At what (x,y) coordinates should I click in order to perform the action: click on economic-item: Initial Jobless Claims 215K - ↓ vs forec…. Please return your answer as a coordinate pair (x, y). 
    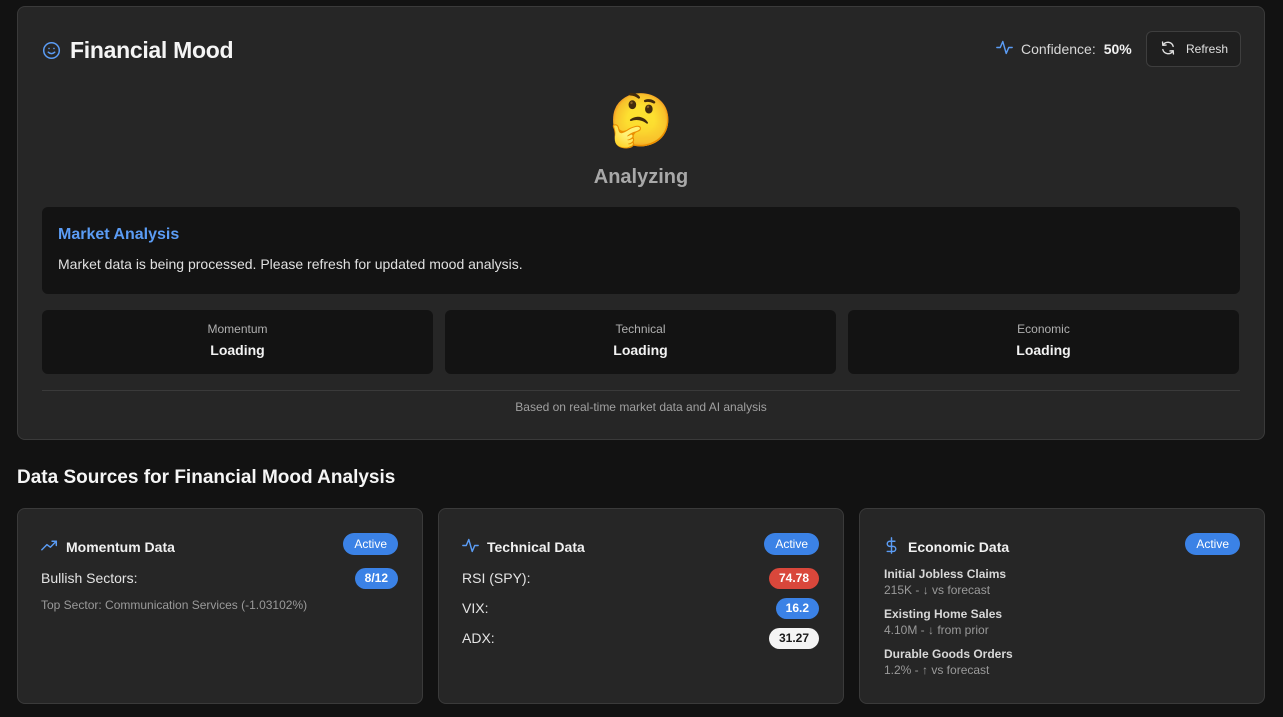
    Looking at the image, I should click on (945, 582).